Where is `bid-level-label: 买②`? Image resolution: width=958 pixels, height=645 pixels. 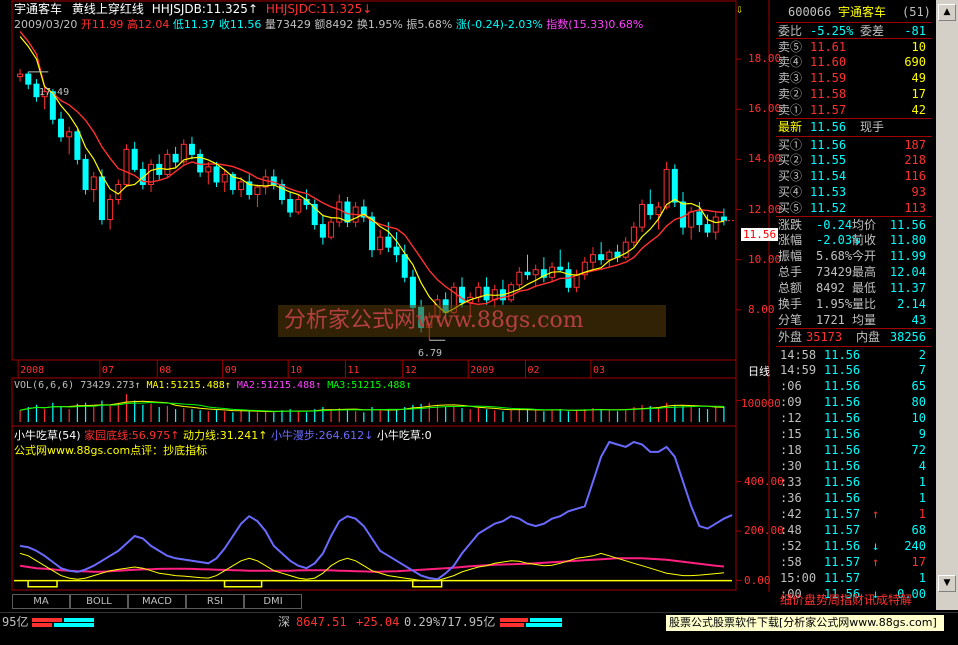 bid-level-label: 买② is located at coordinates (790, 160).